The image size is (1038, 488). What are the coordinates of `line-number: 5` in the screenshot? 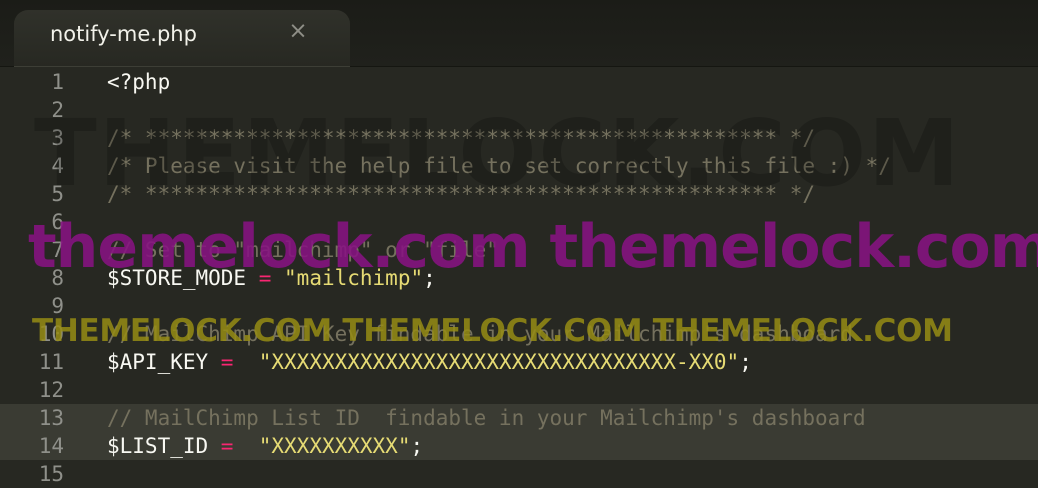 It's located at (57, 194).